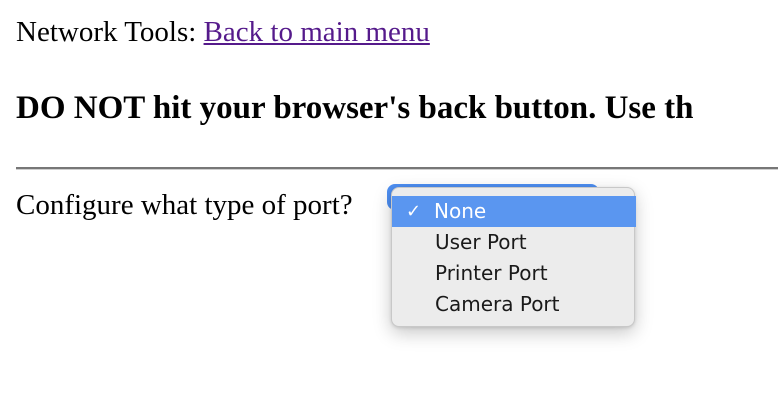  I want to click on option-user-port: User Port, so click(514, 242).